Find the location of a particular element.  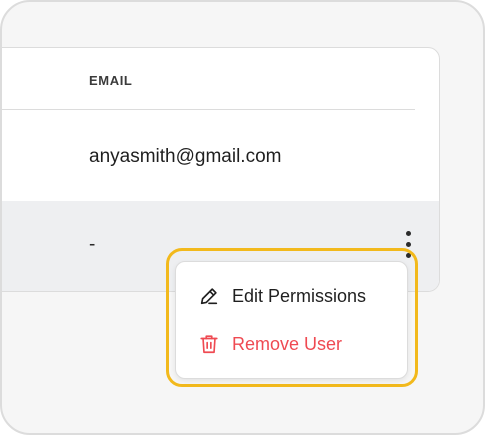

trash-icon is located at coordinates (209, 344).